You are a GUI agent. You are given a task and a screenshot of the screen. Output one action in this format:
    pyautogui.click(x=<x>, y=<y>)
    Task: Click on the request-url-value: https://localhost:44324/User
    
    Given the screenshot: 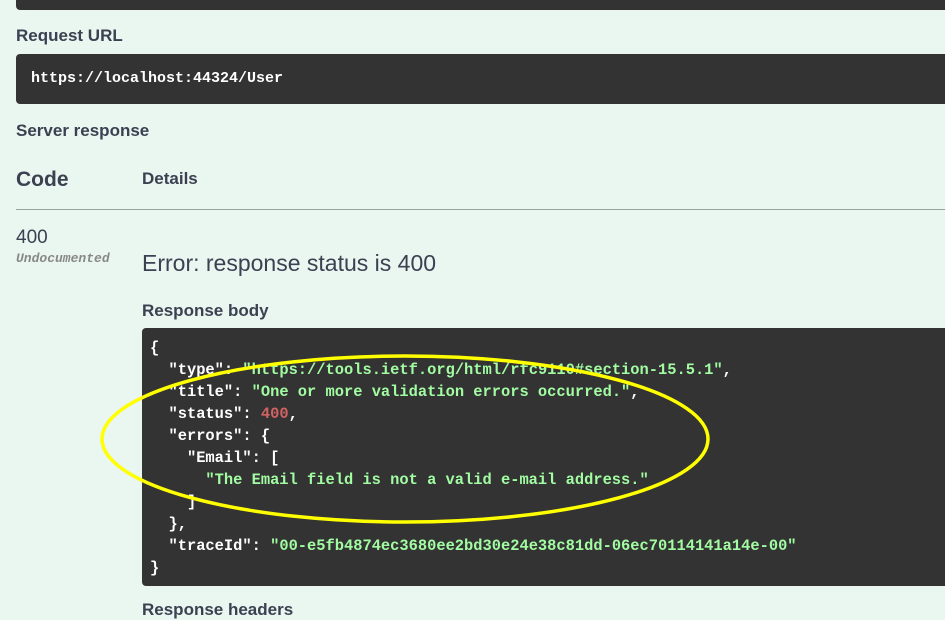 What is the action you would take?
    pyautogui.click(x=157, y=78)
    